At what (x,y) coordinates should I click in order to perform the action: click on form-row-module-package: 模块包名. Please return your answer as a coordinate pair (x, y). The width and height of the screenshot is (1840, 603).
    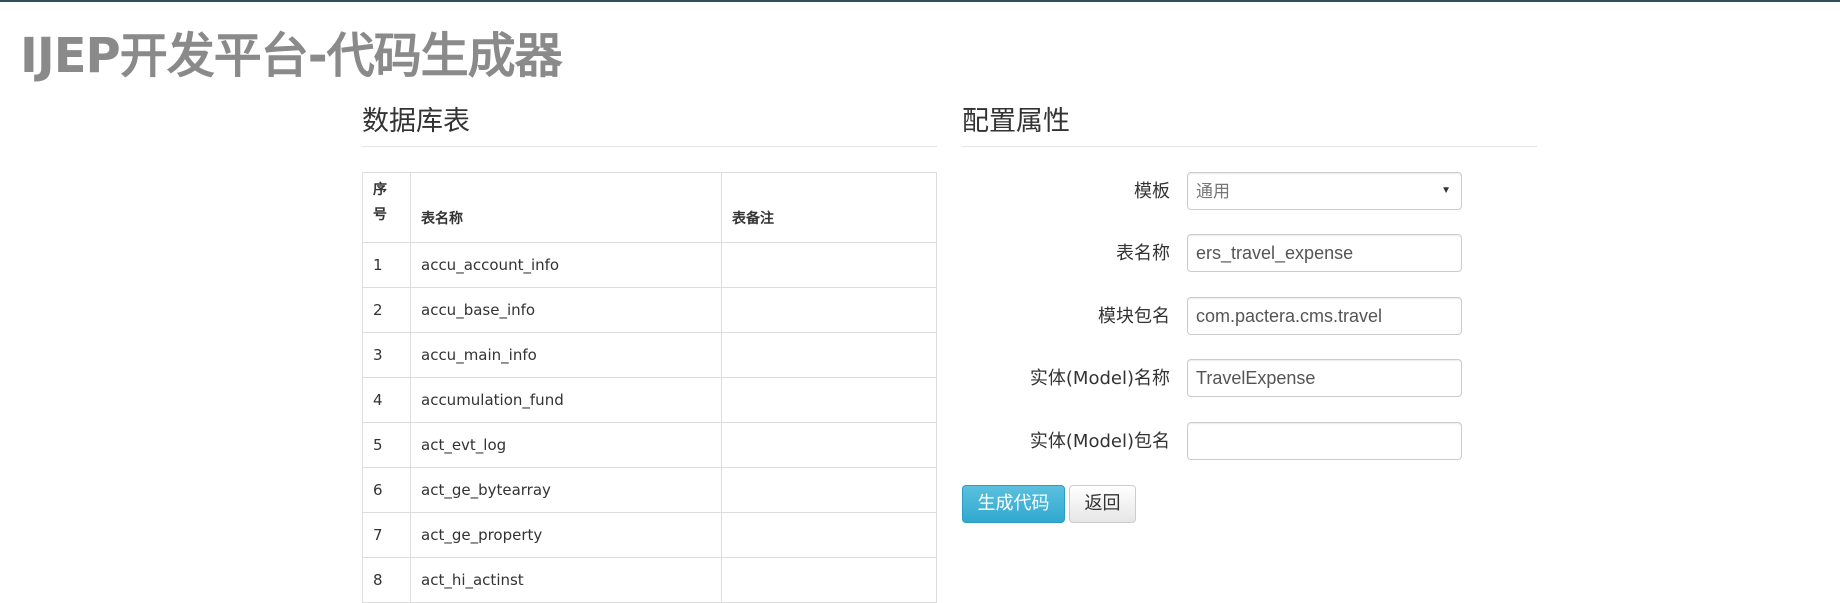
    Looking at the image, I should click on (1249, 317).